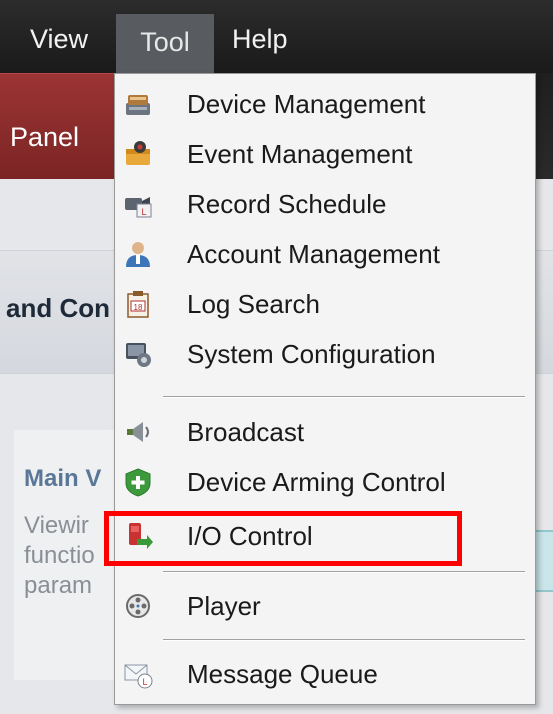  Describe the element at coordinates (325, 305) in the screenshot. I see `menu-item-log-search: 18 Log Search` at that location.